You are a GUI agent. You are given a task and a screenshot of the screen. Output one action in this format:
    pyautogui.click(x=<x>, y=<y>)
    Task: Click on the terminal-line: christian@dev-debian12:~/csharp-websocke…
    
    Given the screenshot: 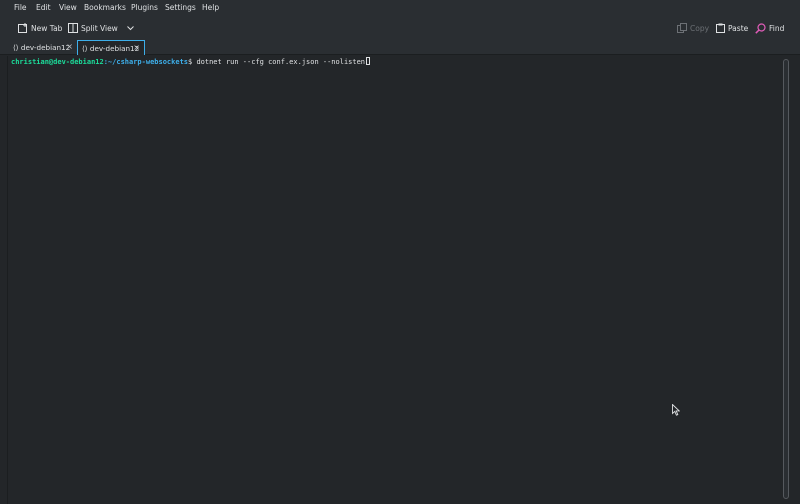 What is the action you would take?
    pyautogui.click(x=191, y=62)
    